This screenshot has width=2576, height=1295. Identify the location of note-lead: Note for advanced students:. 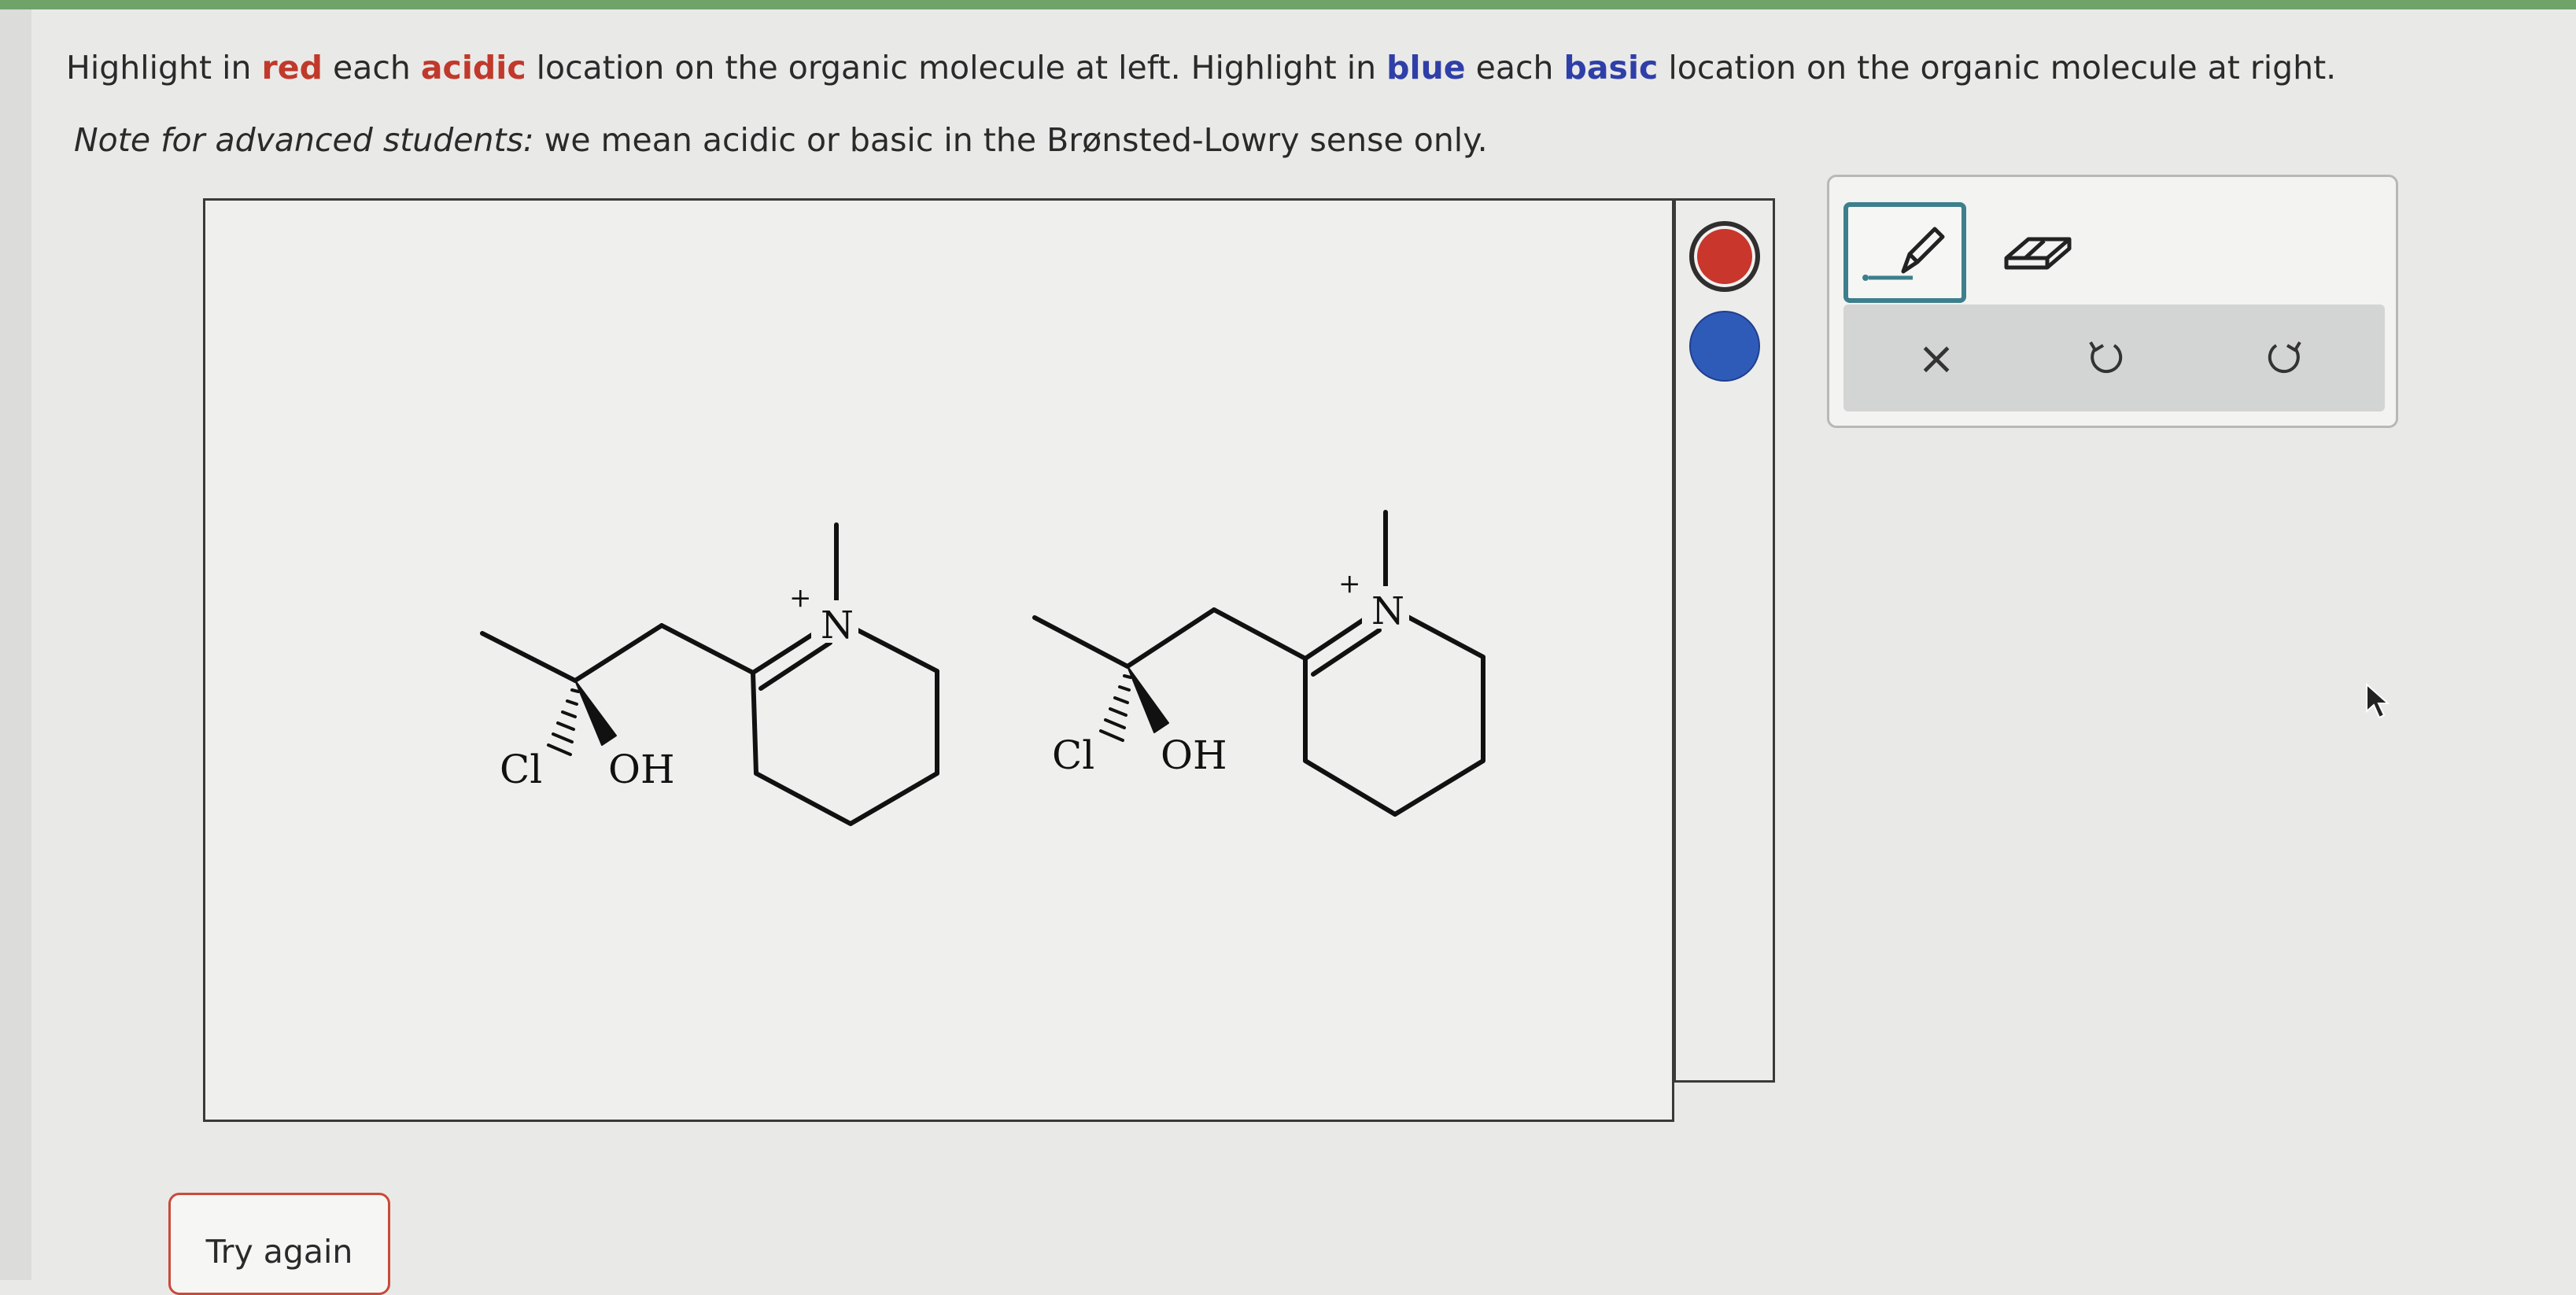
(304, 140).